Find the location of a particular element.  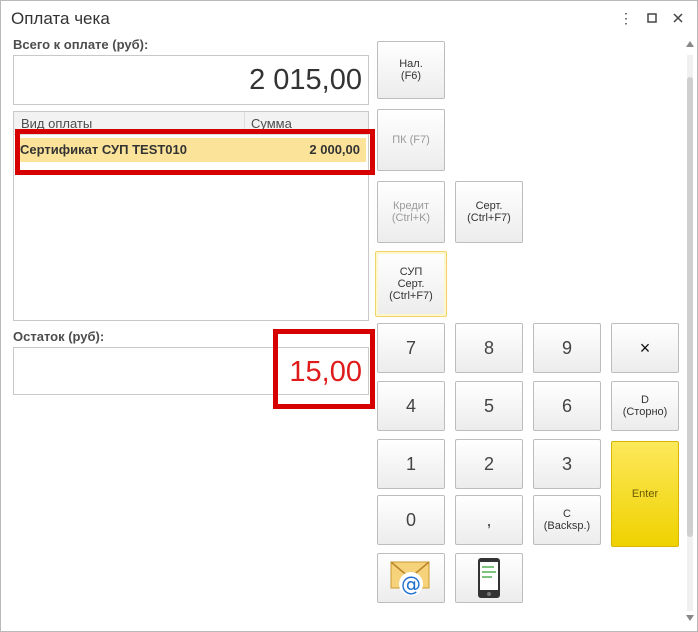

key-comma: , is located at coordinates (489, 520).